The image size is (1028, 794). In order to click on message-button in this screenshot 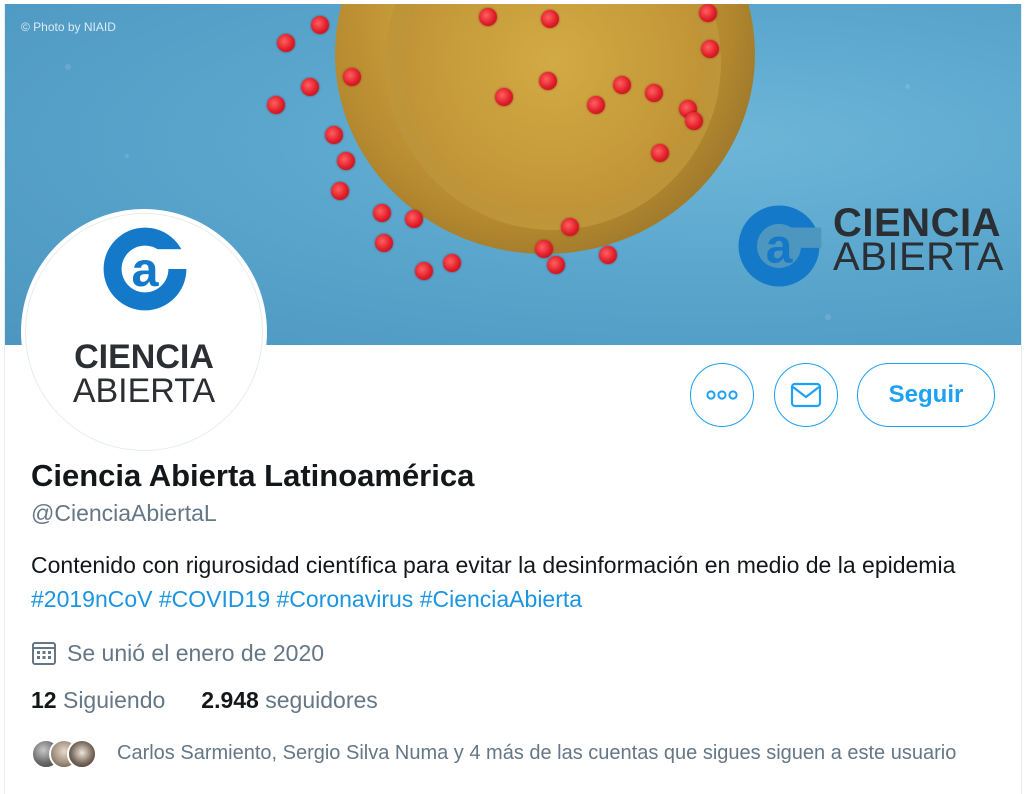, I will do `click(806, 395)`.